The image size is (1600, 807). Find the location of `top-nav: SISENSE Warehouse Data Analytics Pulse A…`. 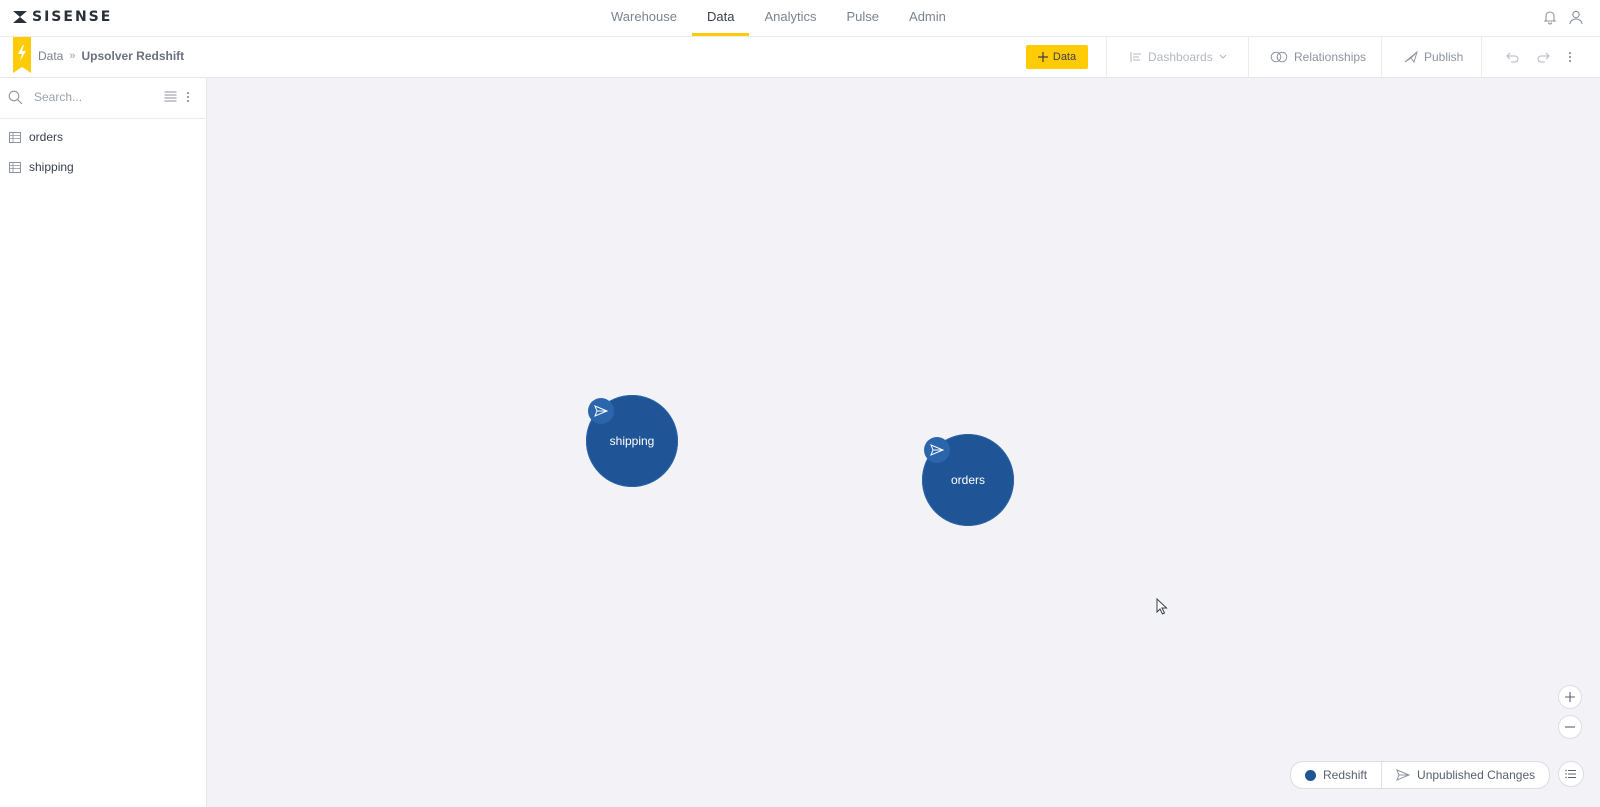

top-nav: SISENSE Warehouse Data Analytics Pulse A… is located at coordinates (800, 18).